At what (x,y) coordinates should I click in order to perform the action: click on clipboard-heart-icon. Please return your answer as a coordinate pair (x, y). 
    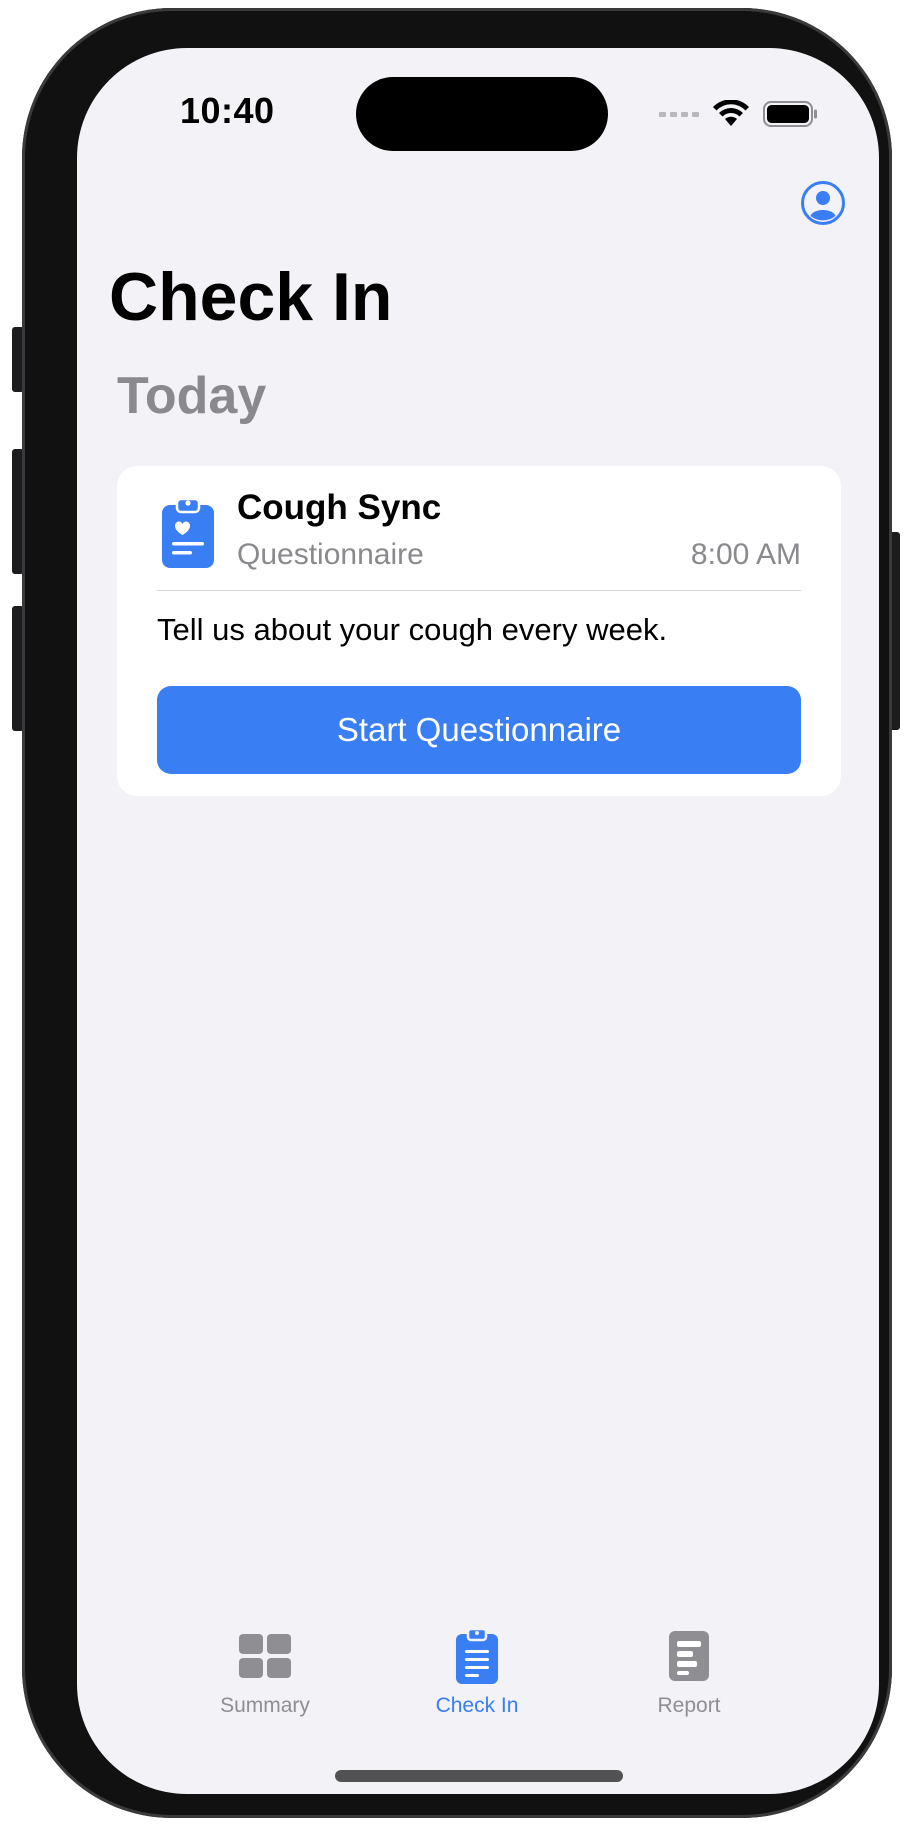
    Looking at the image, I should click on (188, 532).